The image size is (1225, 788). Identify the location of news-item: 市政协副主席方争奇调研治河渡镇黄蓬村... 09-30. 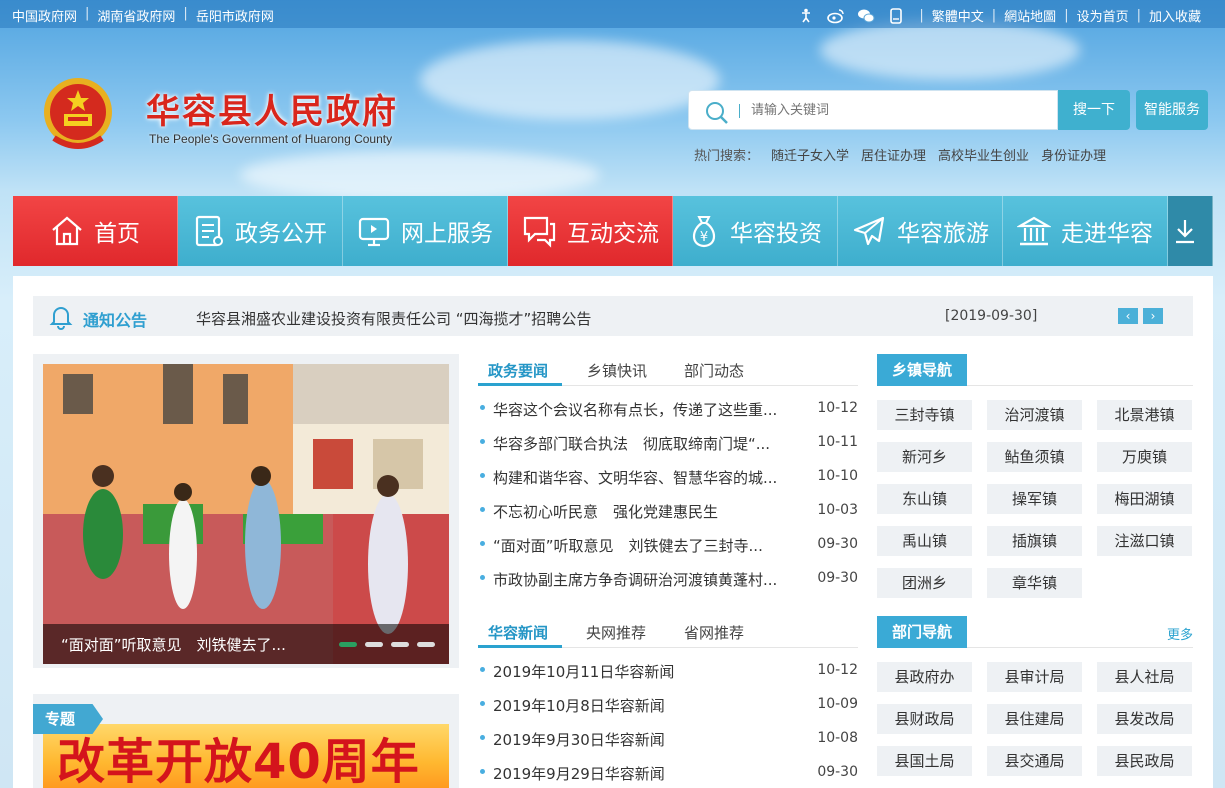
(668, 580).